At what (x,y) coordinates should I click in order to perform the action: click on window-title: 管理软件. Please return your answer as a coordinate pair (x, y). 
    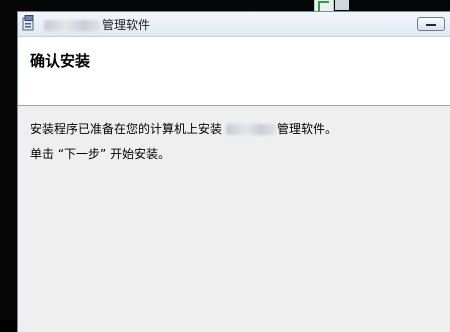
    Looking at the image, I should click on (97, 24).